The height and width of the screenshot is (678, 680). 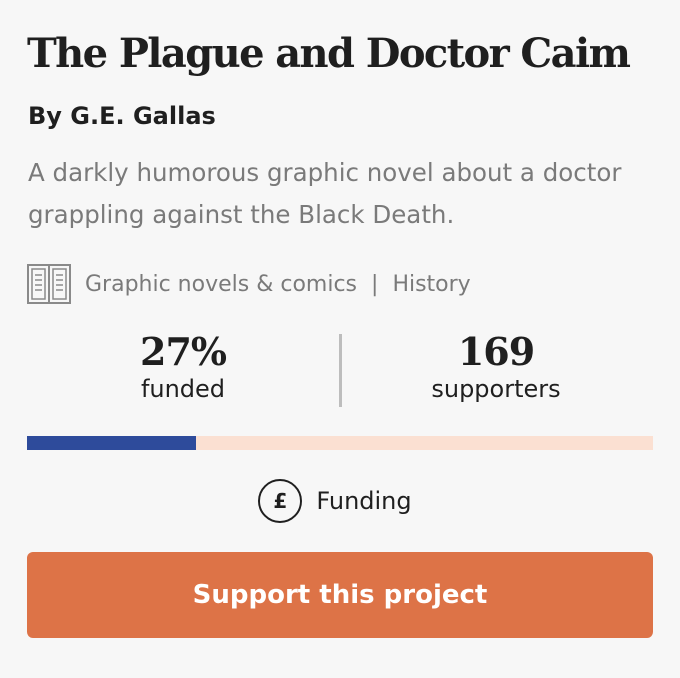 What do you see at coordinates (183, 389) in the screenshot?
I see `funded-label: funded` at bounding box center [183, 389].